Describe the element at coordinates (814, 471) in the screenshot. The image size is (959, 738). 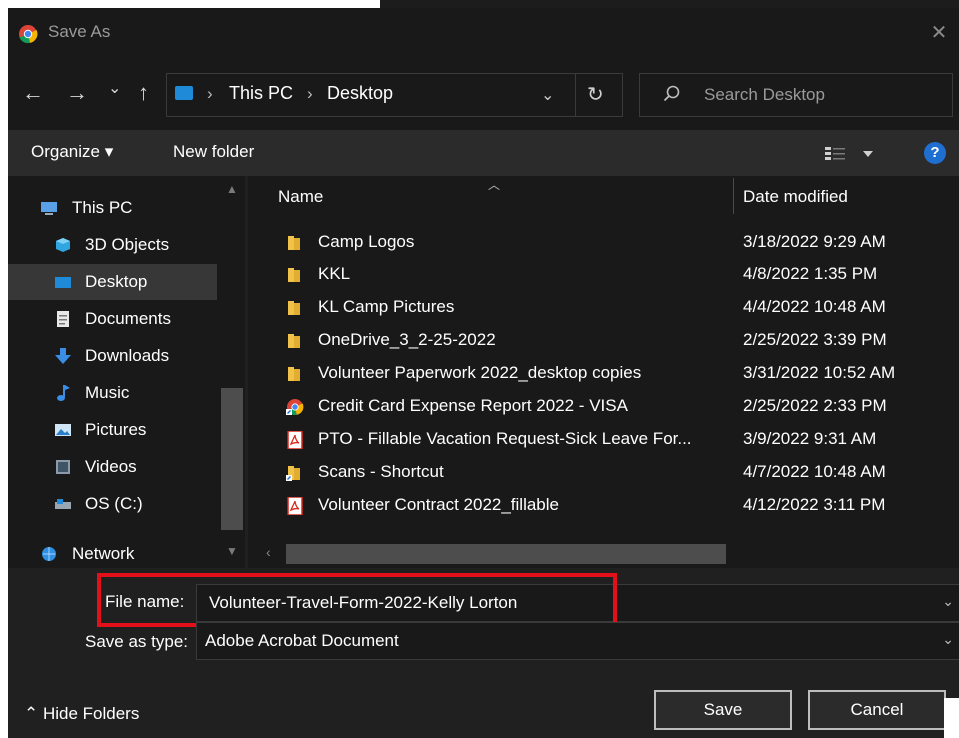
I see `file-date: 4/7/2022 10:48 AM` at that location.